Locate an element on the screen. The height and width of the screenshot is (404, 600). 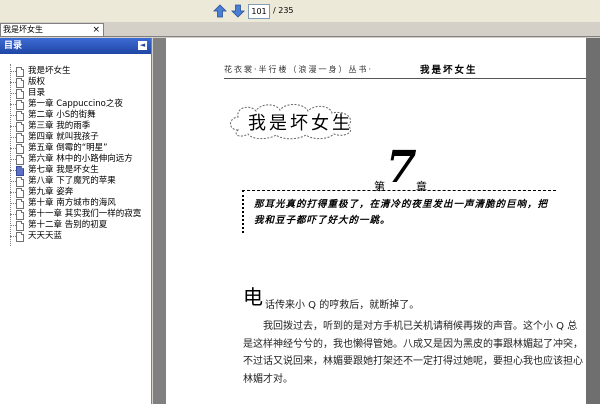
toc-item-label: 第二章 小S的街舞 is located at coordinates (62, 115).